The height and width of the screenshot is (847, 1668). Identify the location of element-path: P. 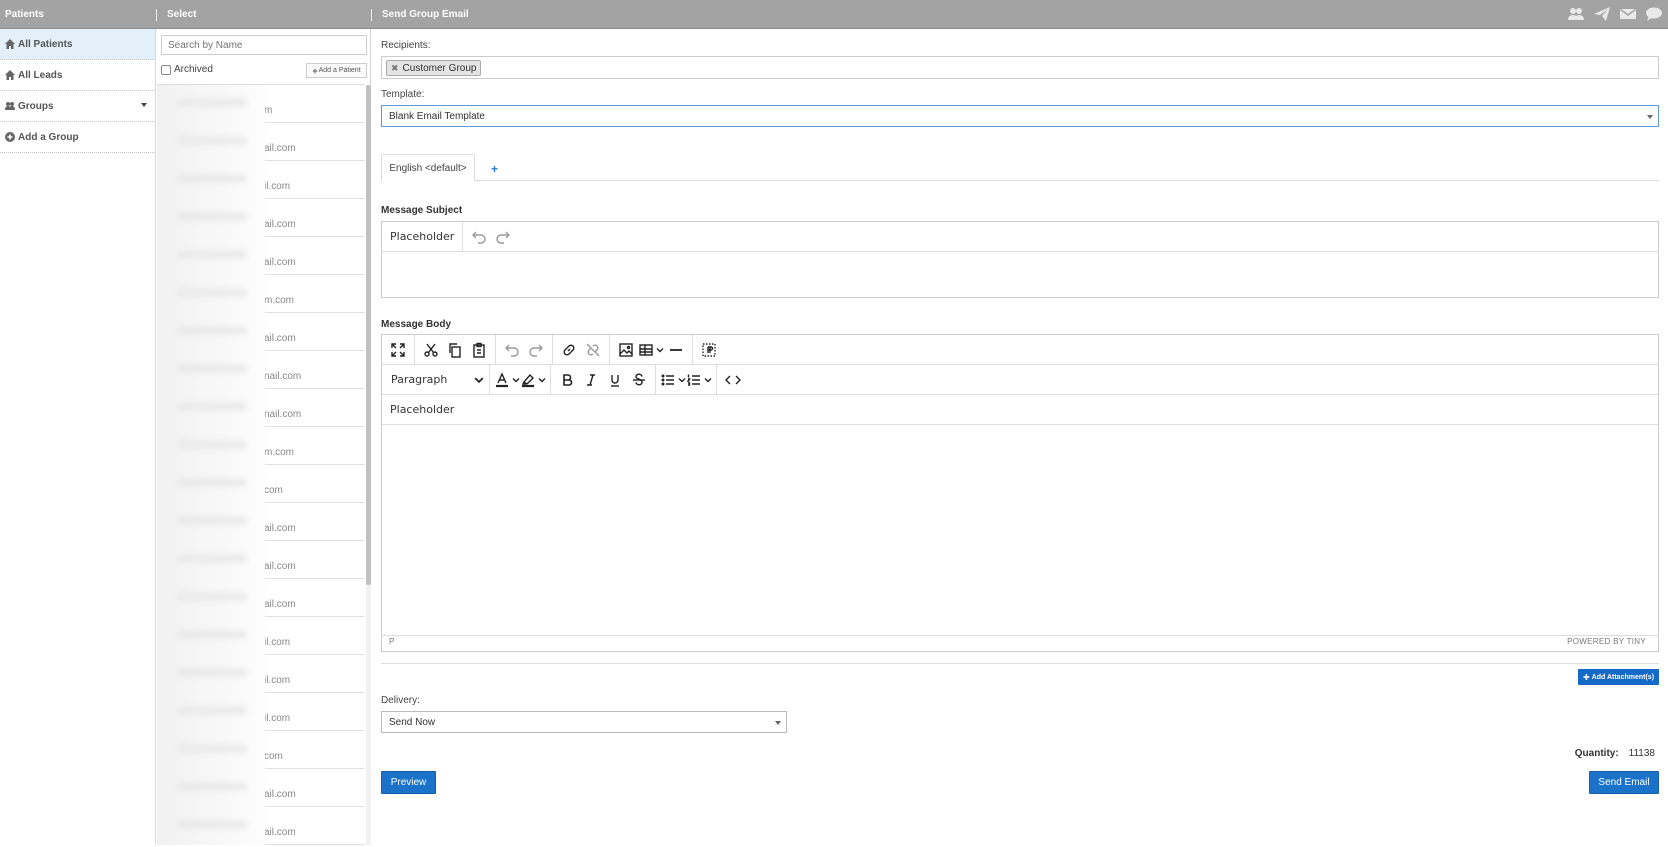
(391, 641).